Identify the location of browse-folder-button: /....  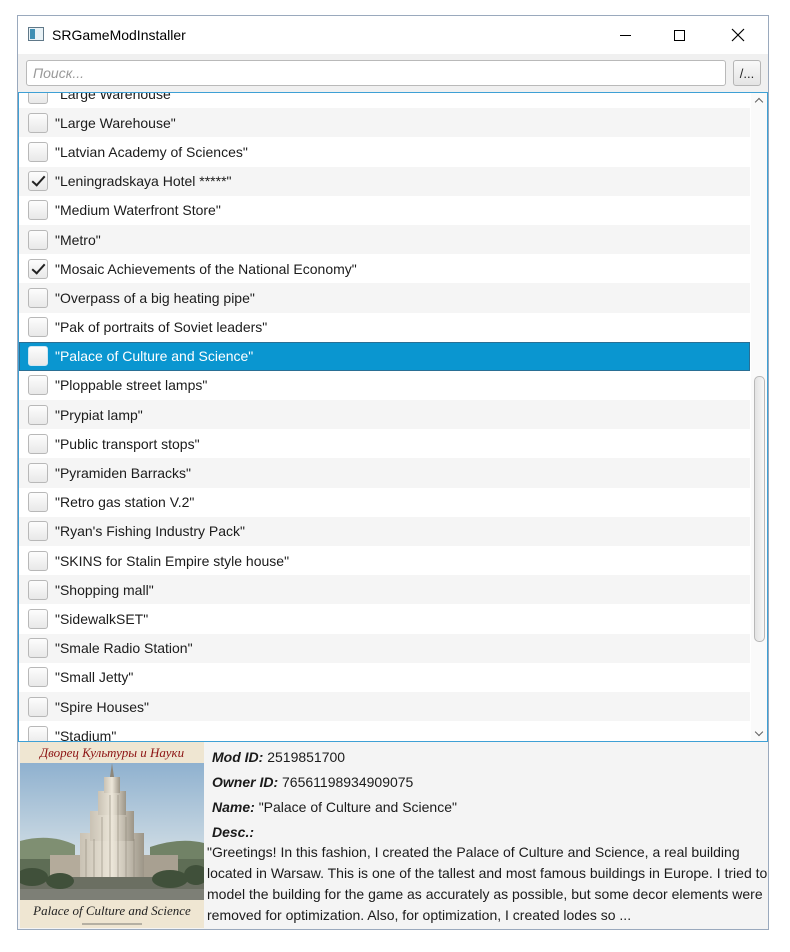
(747, 73).